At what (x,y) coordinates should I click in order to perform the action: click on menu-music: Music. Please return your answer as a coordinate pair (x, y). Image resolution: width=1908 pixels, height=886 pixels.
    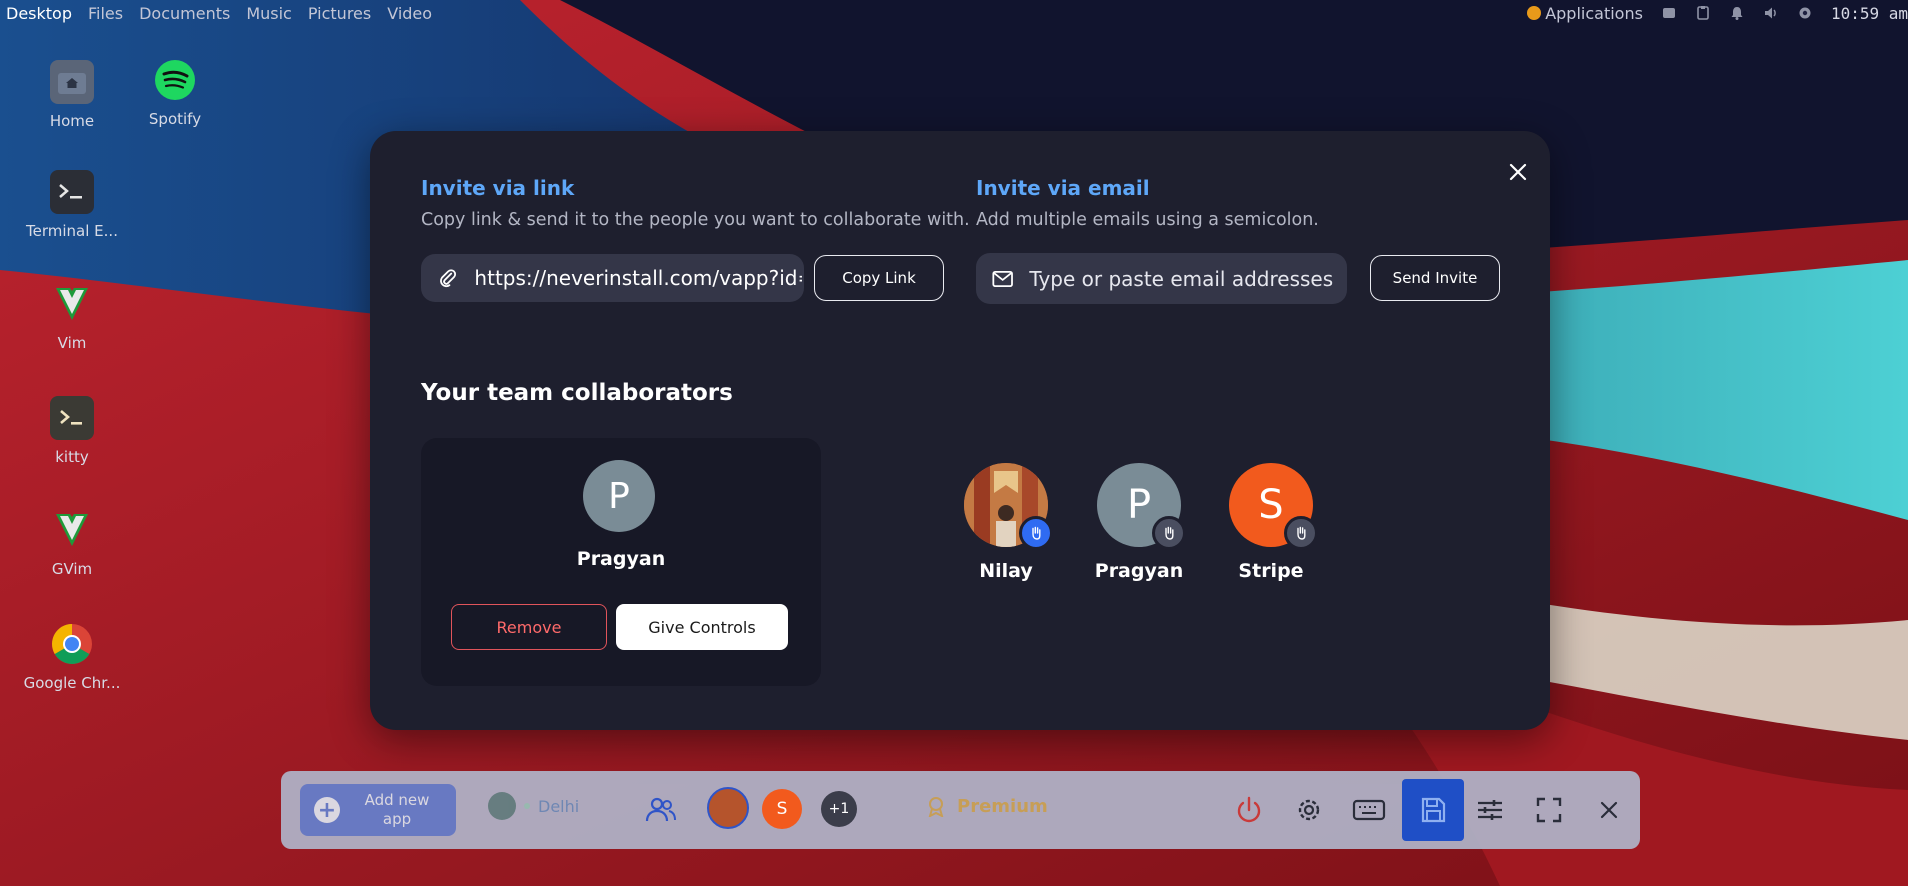
    Looking at the image, I should click on (269, 13).